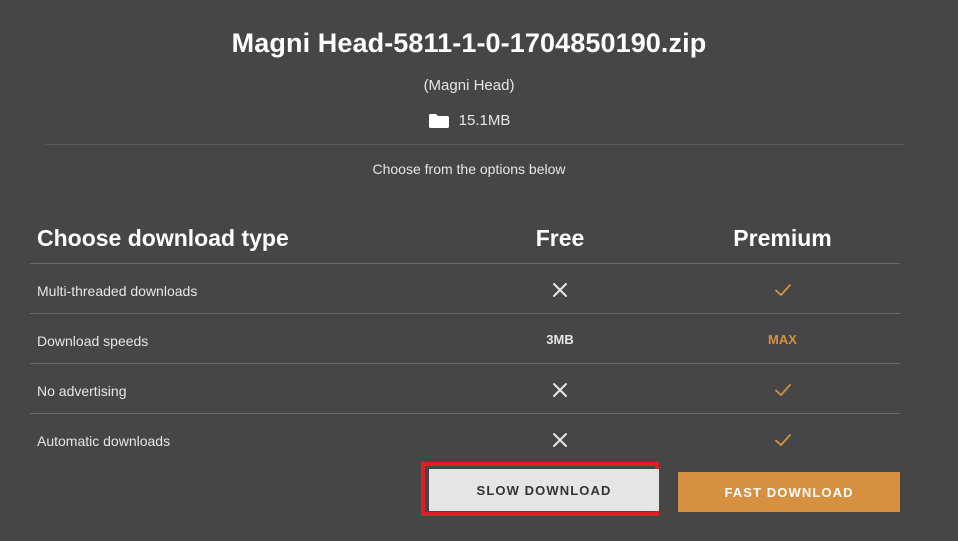 This screenshot has height=541, width=958. I want to click on free-speed-value: 3MB, so click(560, 339).